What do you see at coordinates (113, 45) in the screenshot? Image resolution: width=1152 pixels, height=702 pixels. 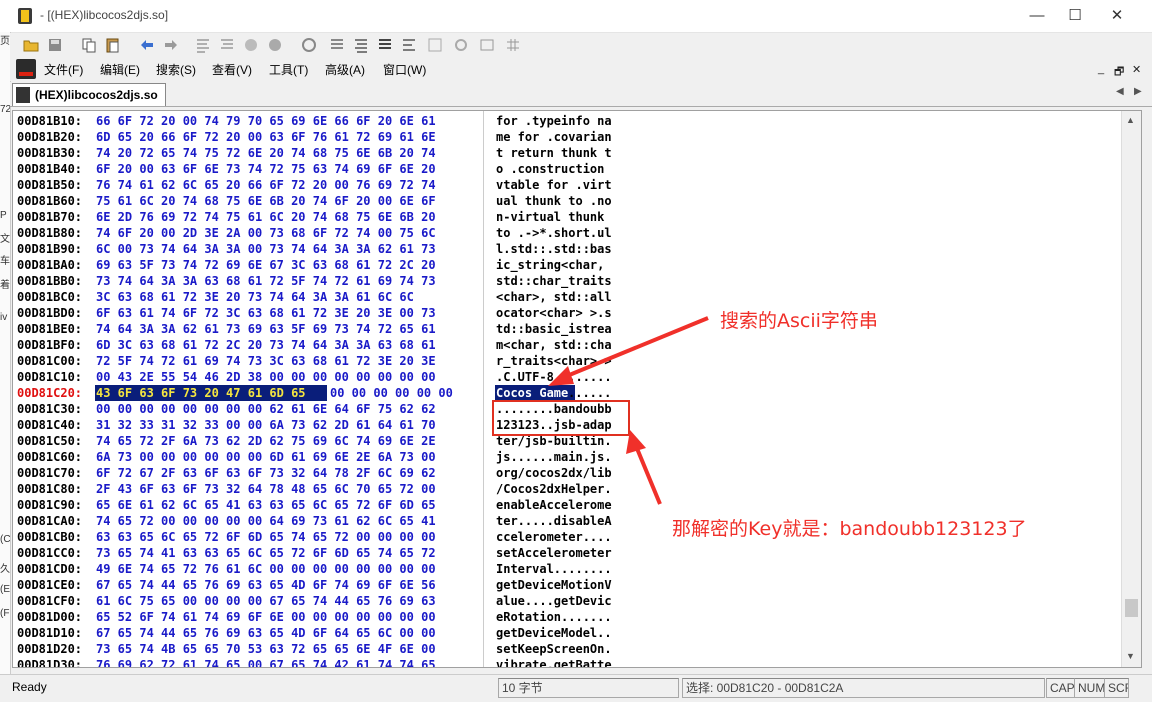 I see `paste-icon` at bounding box center [113, 45].